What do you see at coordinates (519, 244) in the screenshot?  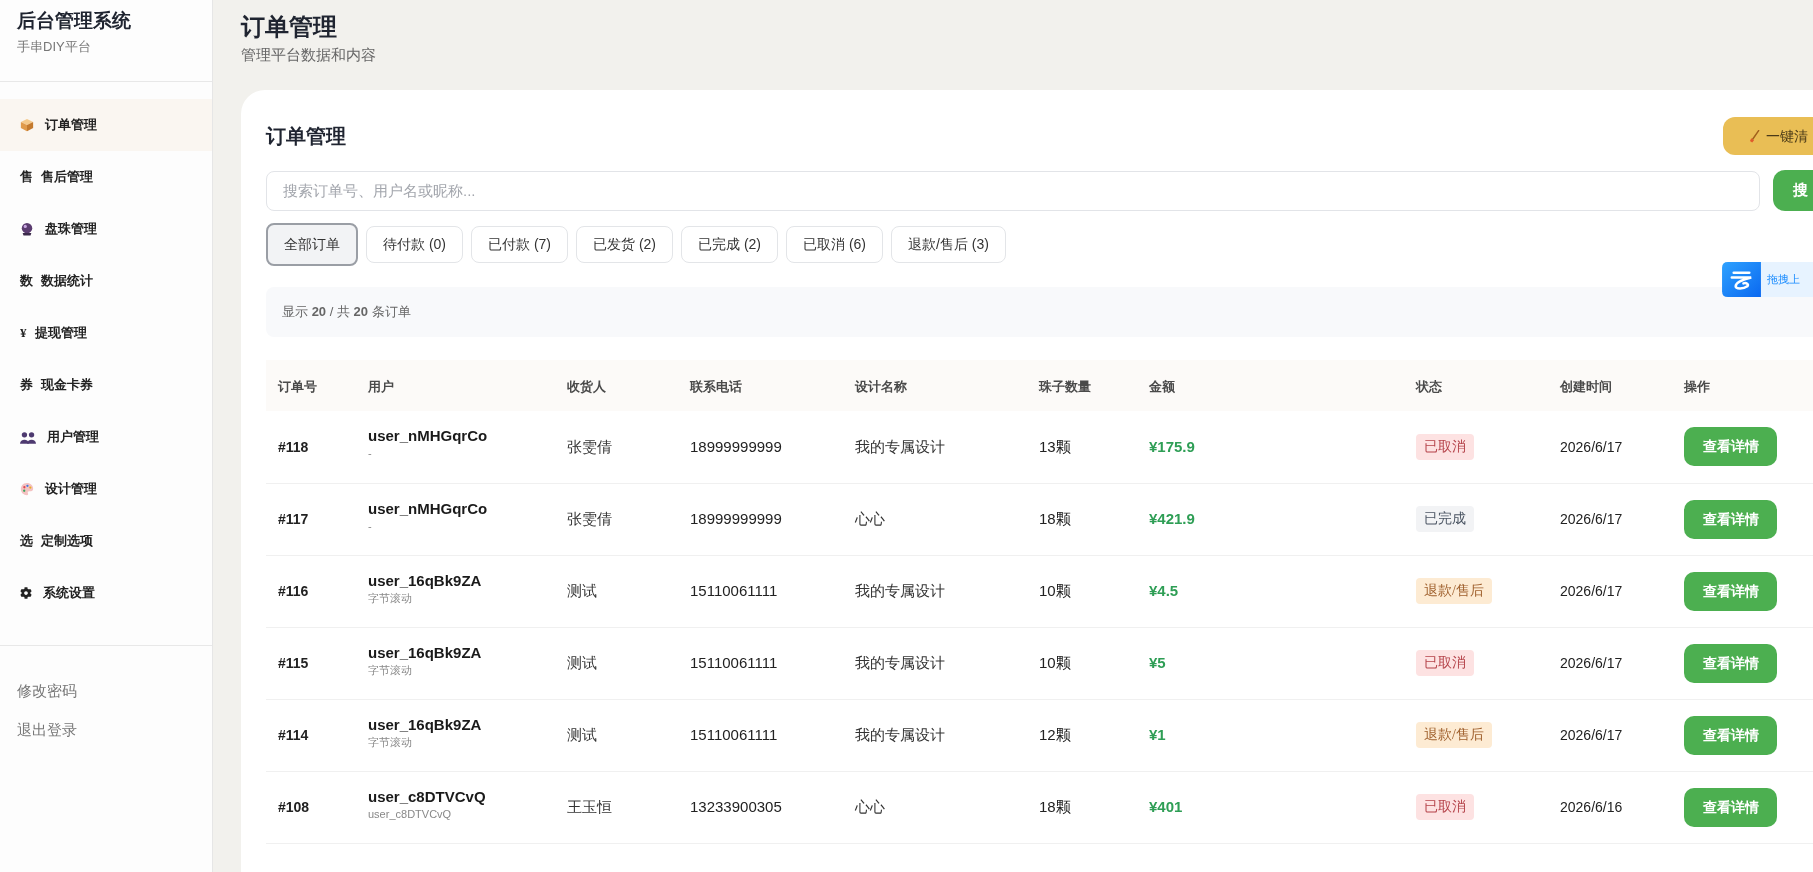 I see `filter-tab: 已付款 (7)` at bounding box center [519, 244].